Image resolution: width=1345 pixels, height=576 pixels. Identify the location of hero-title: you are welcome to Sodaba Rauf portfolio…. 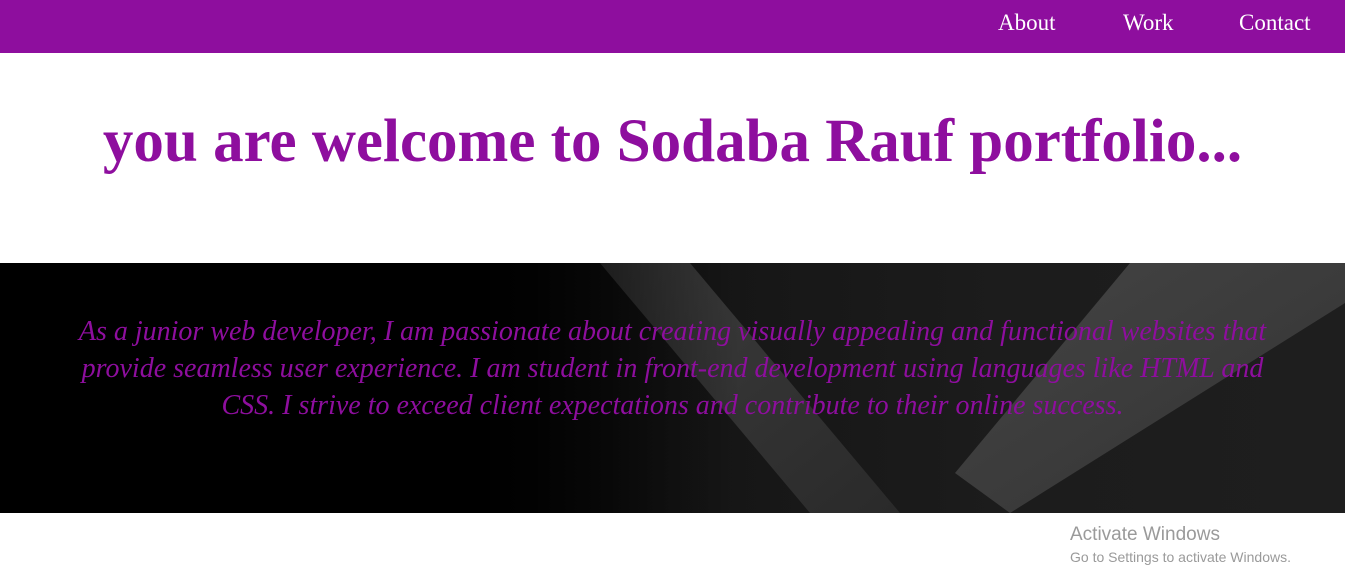
(672, 141).